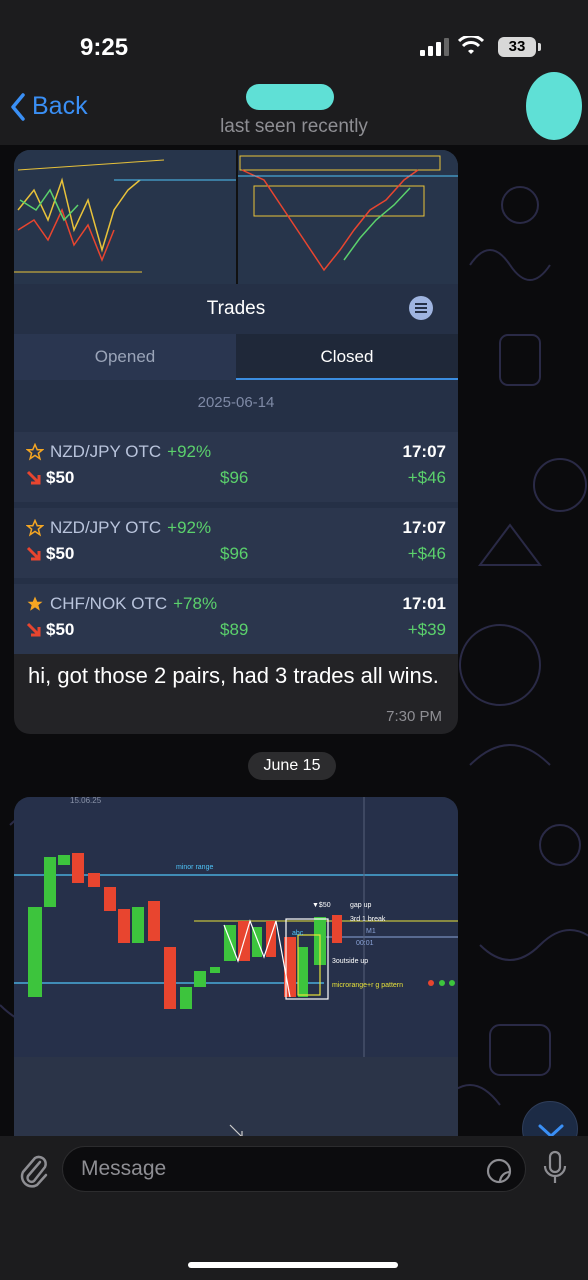  What do you see at coordinates (194, 867) in the screenshot?
I see `annotation-minor-range: minor range` at bounding box center [194, 867].